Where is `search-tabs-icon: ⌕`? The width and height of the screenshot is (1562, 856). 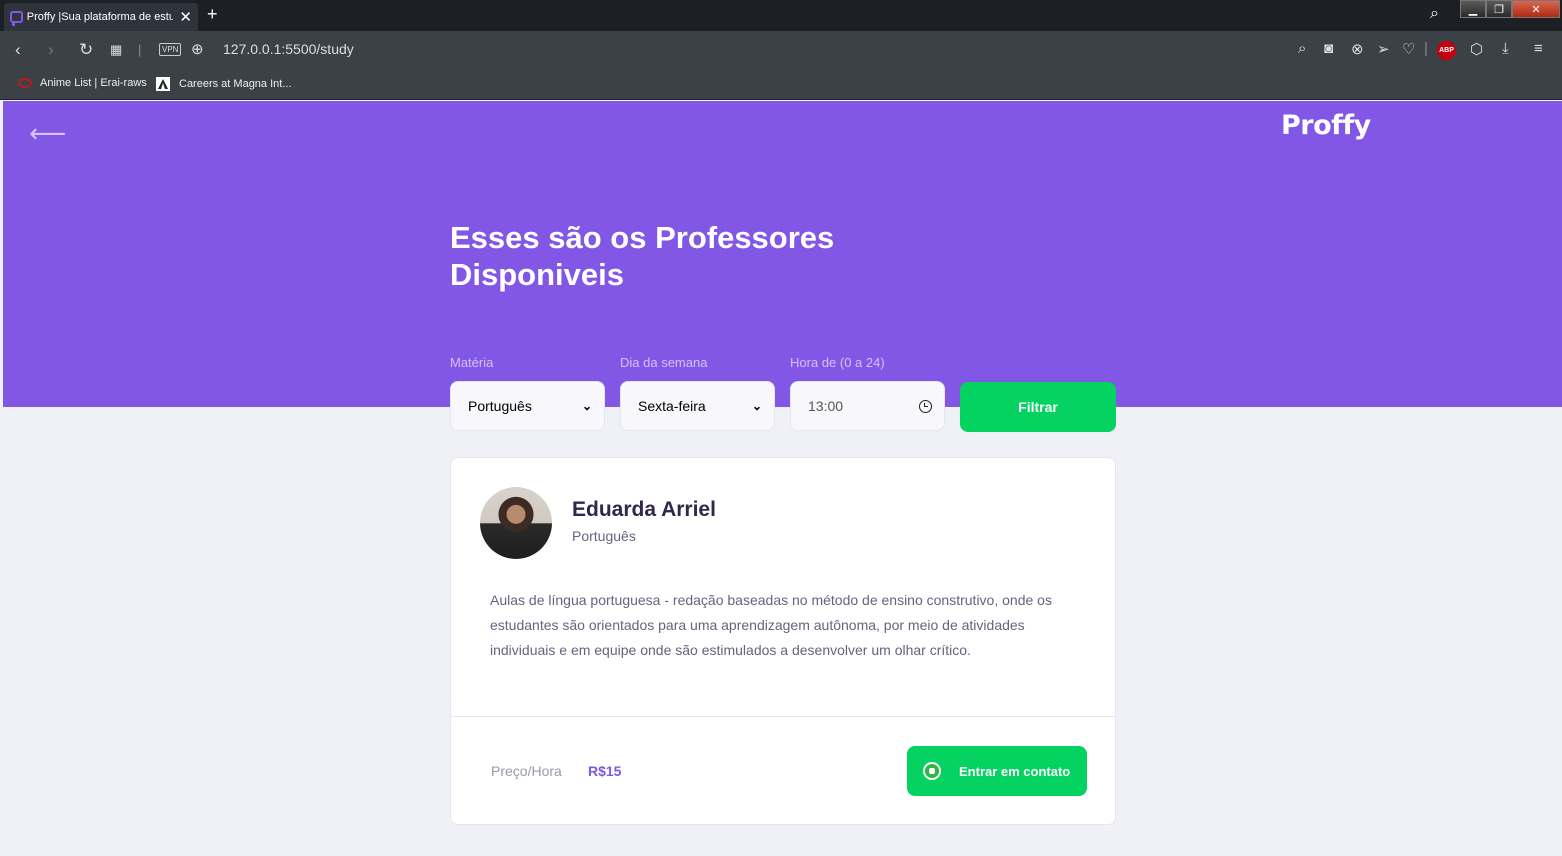 search-tabs-icon: ⌕ is located at coordinates (1434, 14).